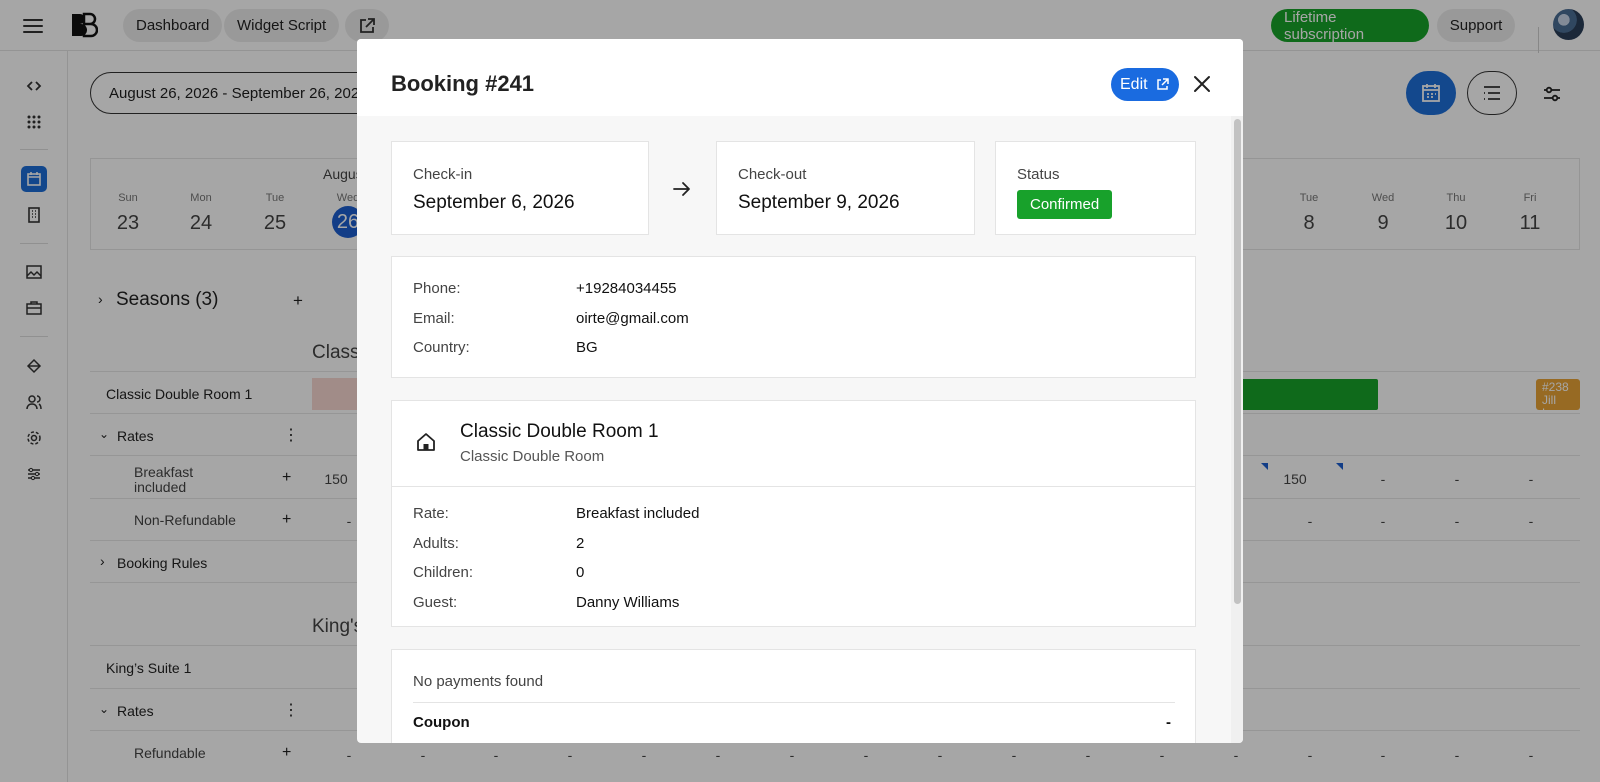  I want to click on checkout-card: Check-out September 9, 2026, so click(845, 188).